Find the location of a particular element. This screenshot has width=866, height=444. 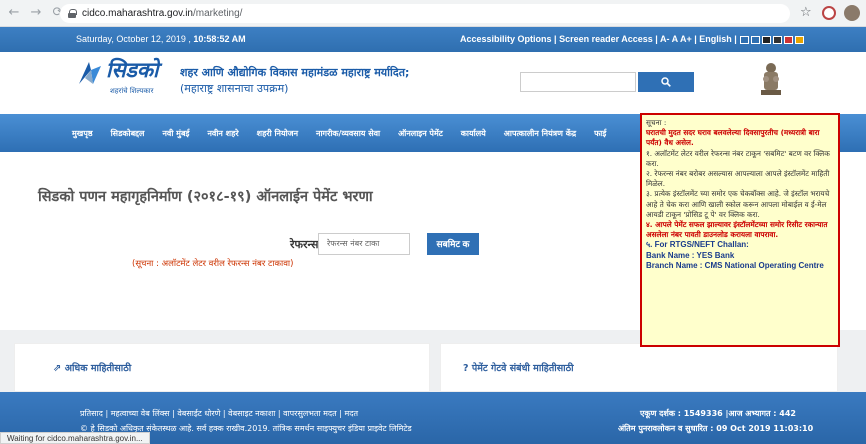

notice-title: सूचना : is located at coordinates (656, 122).